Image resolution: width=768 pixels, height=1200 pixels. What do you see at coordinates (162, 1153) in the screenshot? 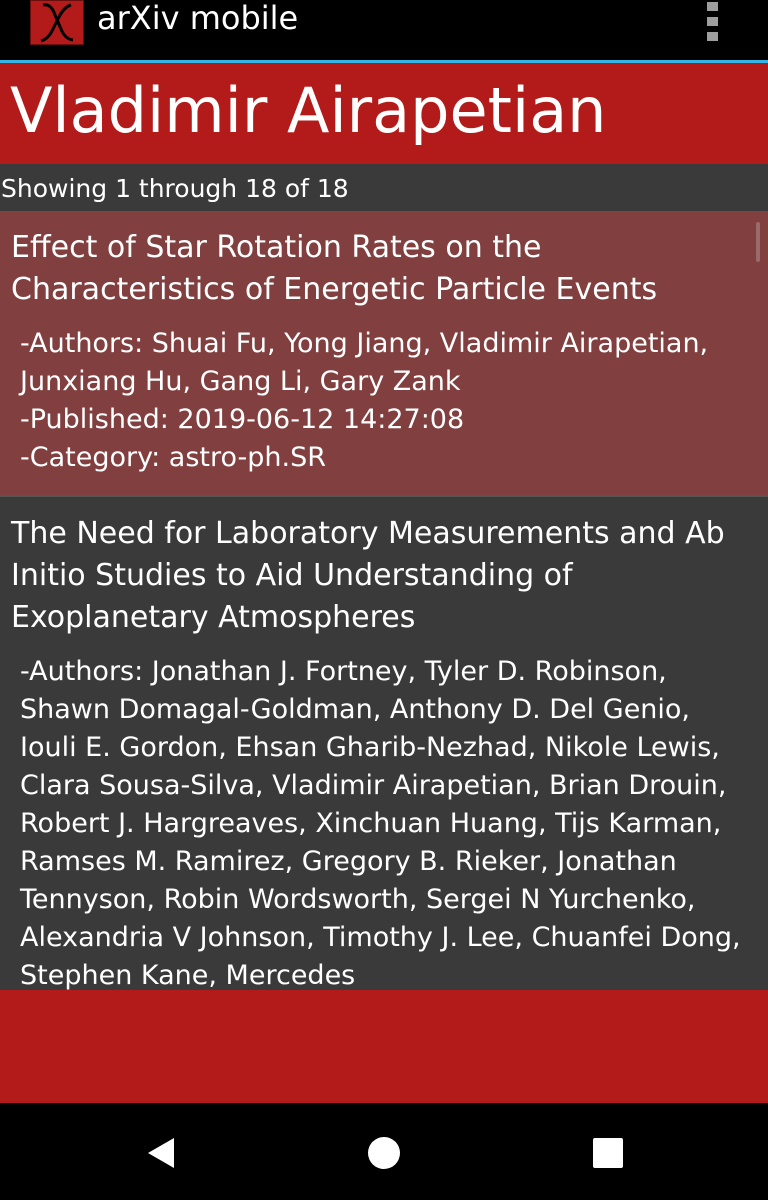
I see `back-triangle-icon` at bounding box center [162, 1153].